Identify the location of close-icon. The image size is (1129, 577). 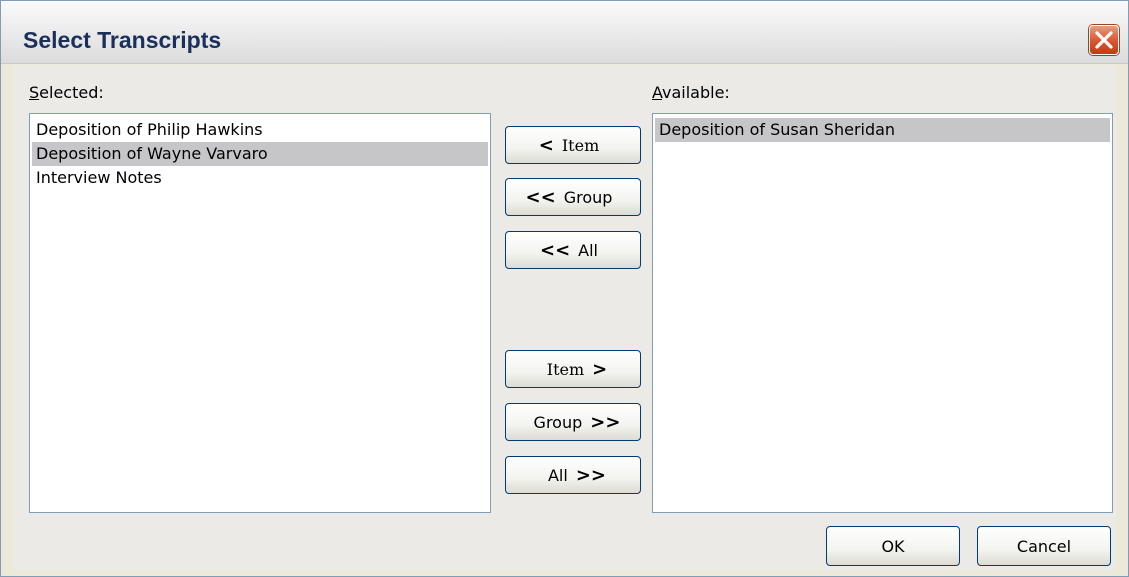
(1104, 40).